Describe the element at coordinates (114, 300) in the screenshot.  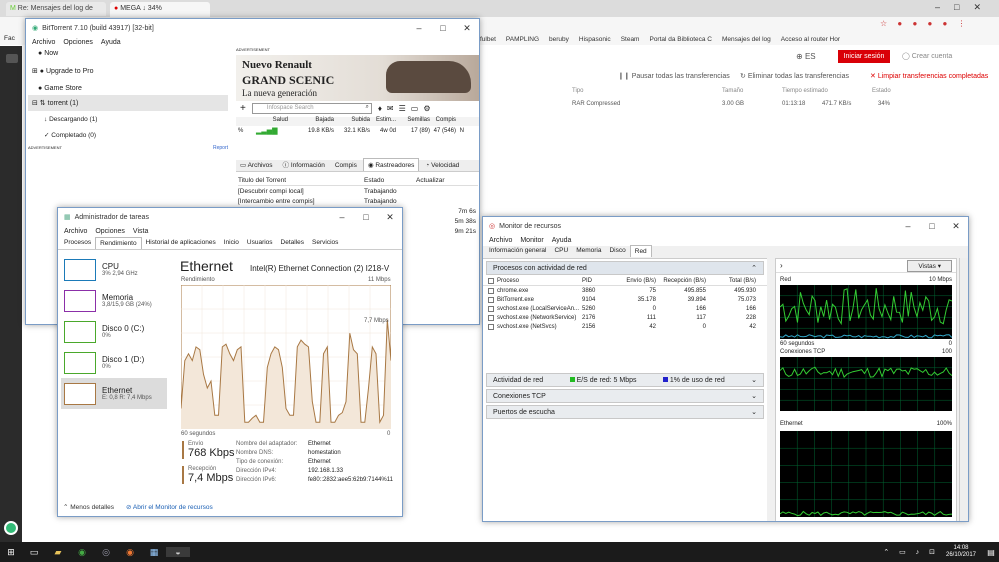
I see `perf-item: Memoria 3,8/15,9 GB (24%)` at that location.